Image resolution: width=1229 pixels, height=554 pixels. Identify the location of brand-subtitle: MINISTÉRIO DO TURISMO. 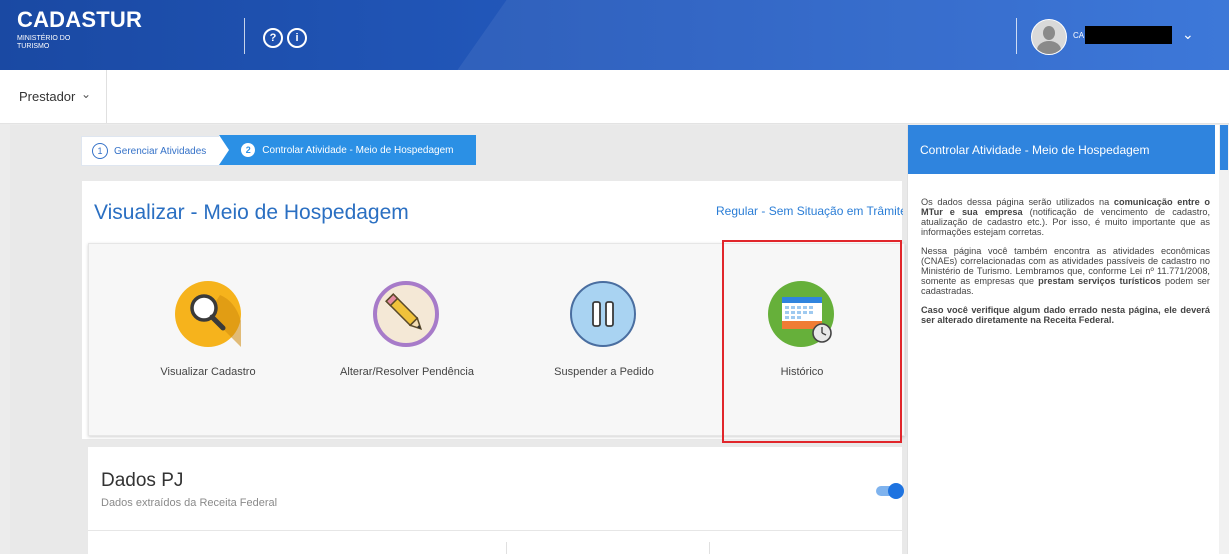
(44, 42).